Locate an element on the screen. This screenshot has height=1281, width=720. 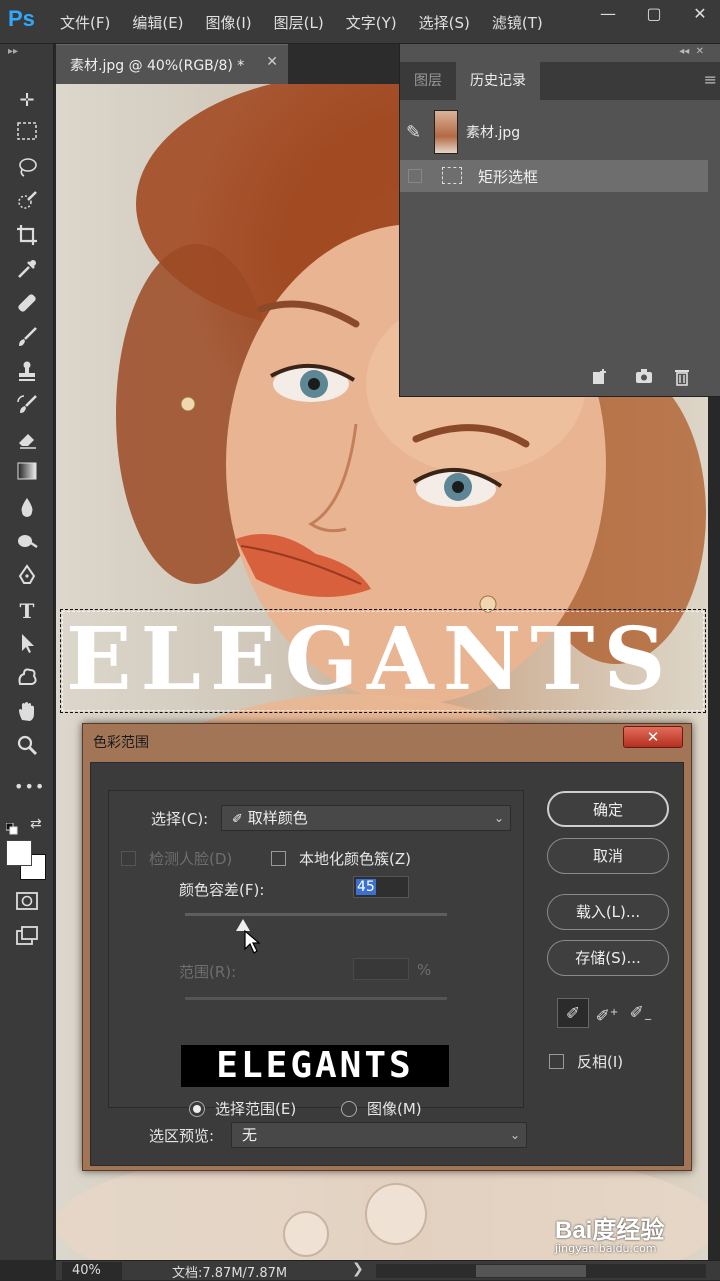
minimize-icon: — is located at coordinates (608, 14).